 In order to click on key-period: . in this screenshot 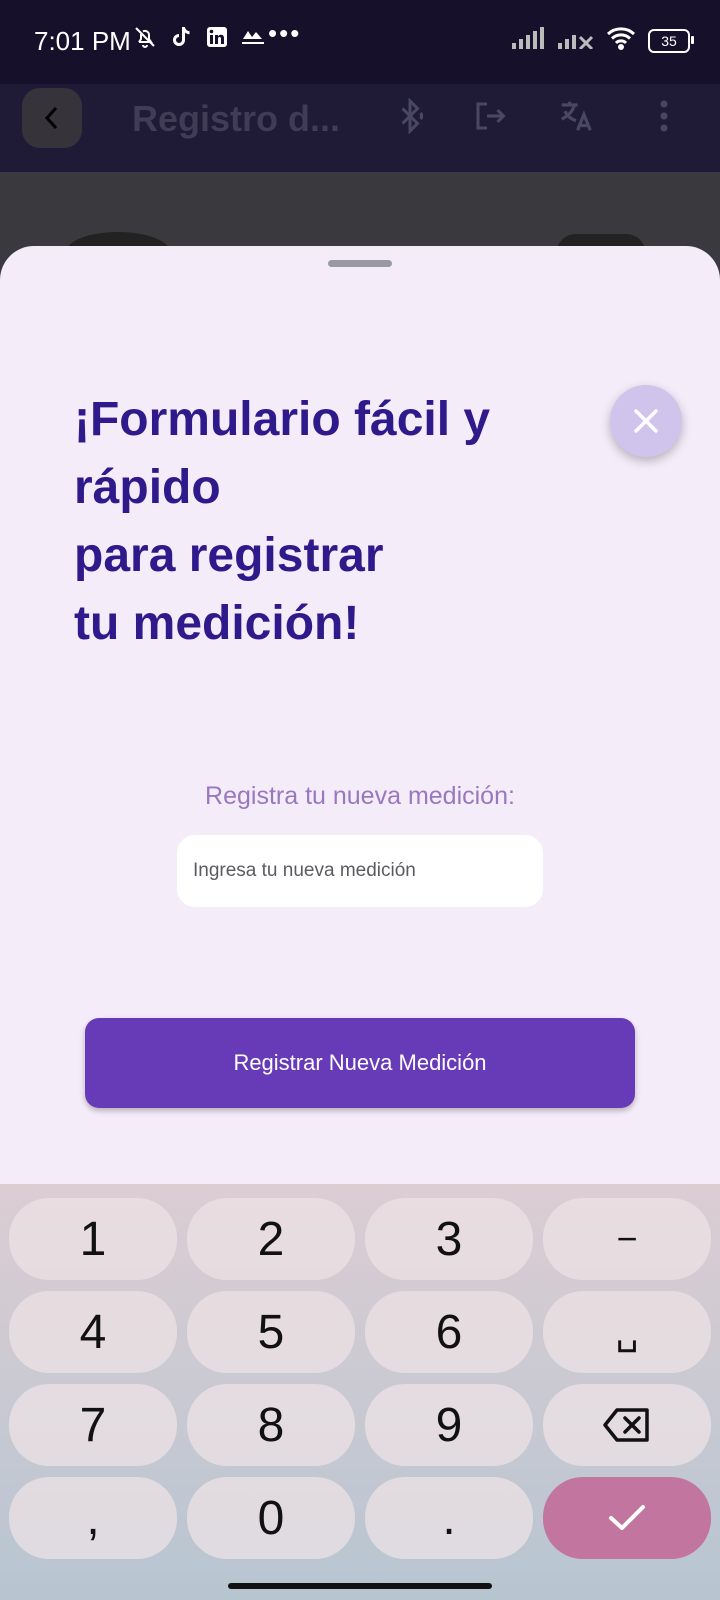, I will do `click(449, 1518)`.